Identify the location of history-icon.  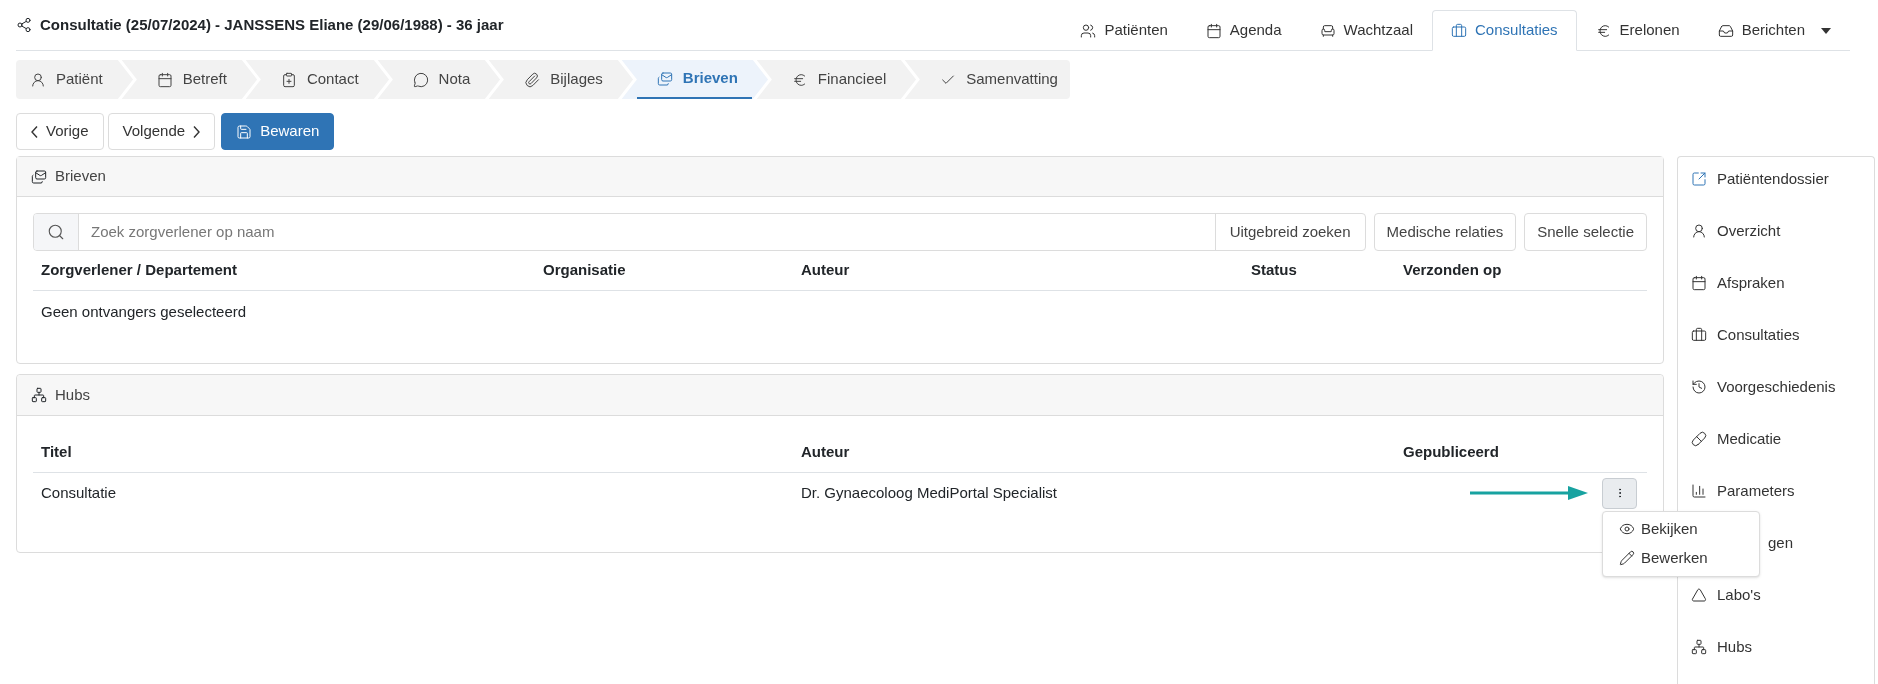
(1699, 387).